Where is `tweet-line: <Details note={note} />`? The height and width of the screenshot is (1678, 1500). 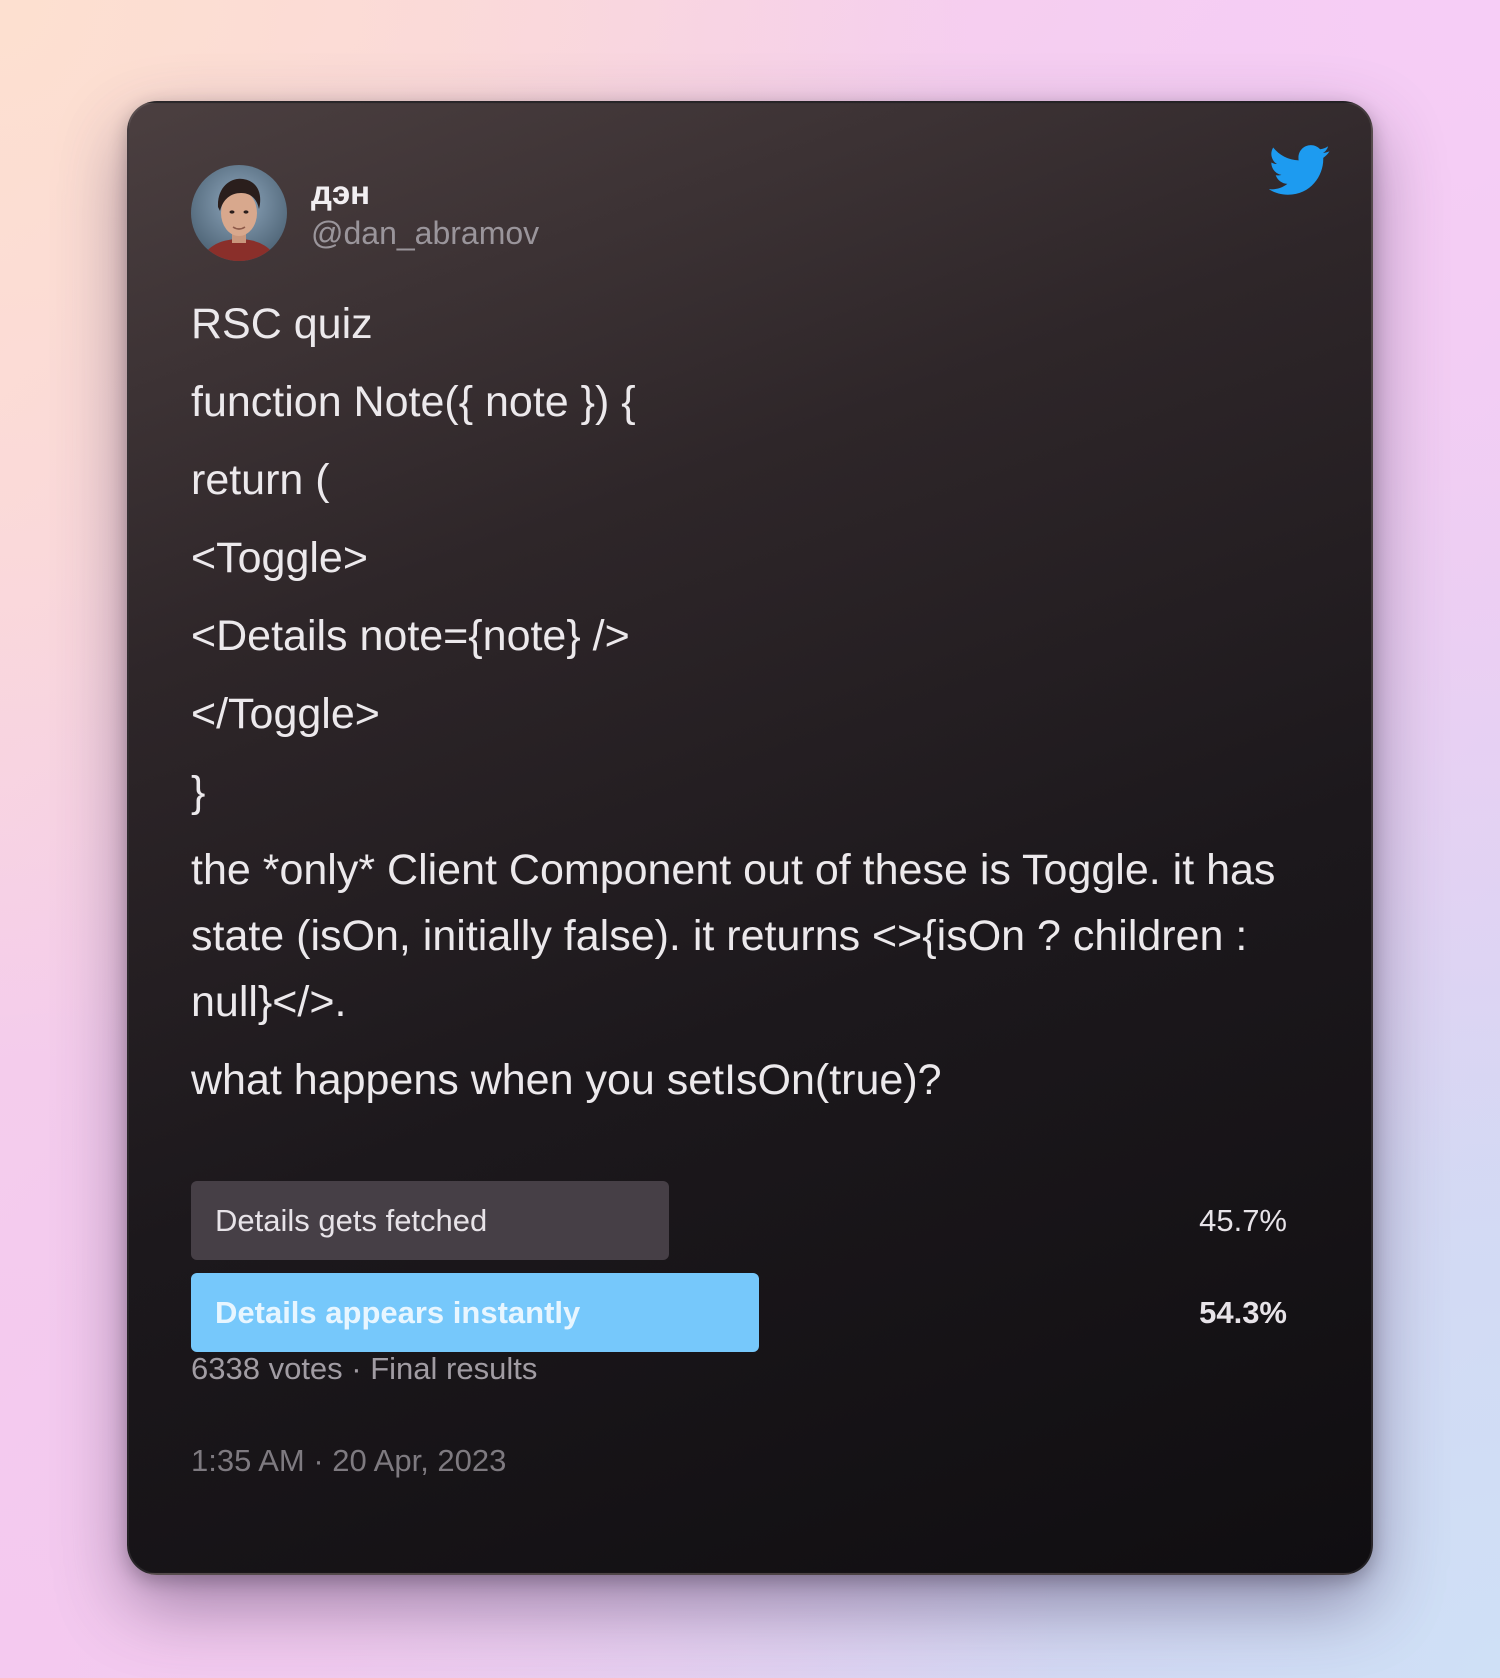
tweet-line: <Details note={note} /> is located at coordinates (410, 636).